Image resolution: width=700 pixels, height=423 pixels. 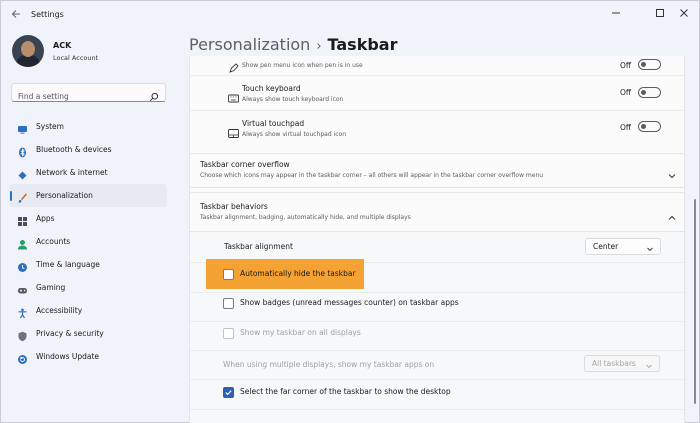 What do you see at coordinates (245, 164) in the screenshot?
I see `corner-overflow-title: Taskbar corner overflow` at bounding box center [245, 164].